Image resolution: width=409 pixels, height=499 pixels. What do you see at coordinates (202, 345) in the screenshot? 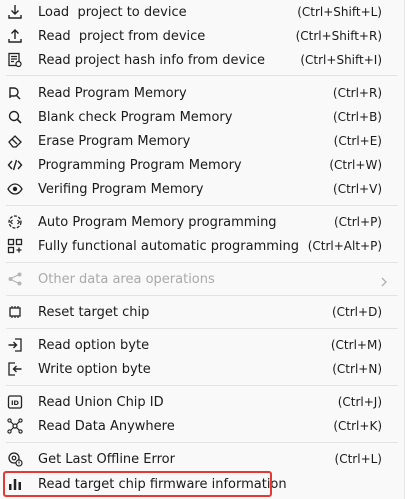
I see `menu-item-read-option-byte: Read option byte (Ctrl+M)` at bounding box center [202, 345].